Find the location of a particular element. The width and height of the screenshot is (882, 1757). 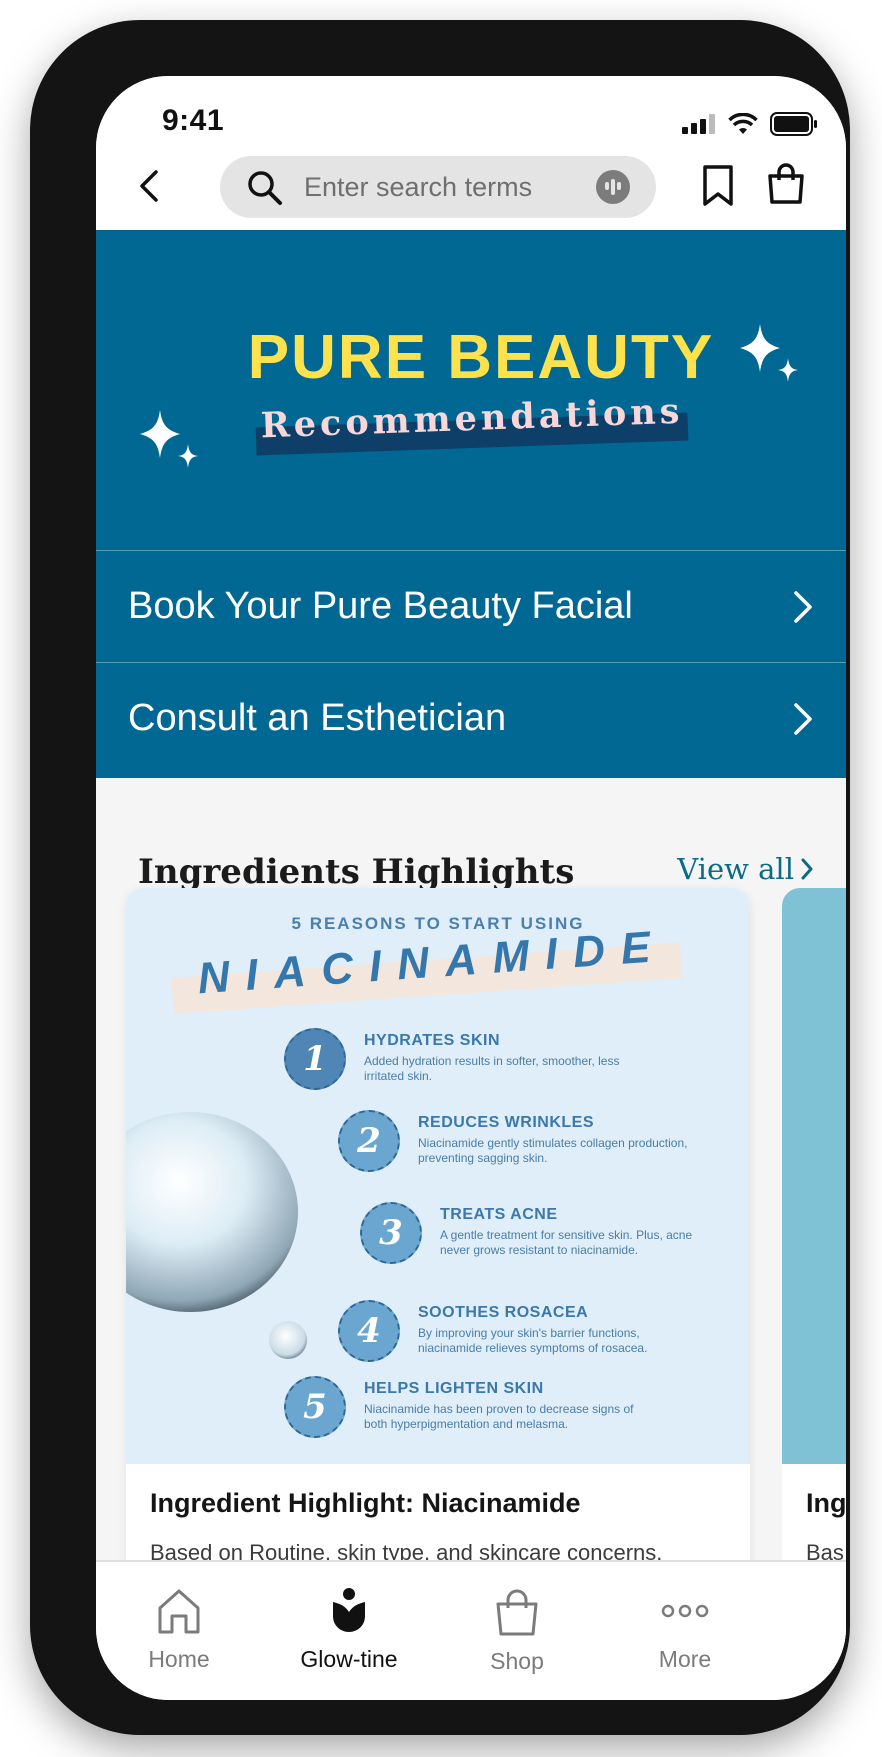

row-label: Consult an Esthetician is located at coordinates (317, 718).